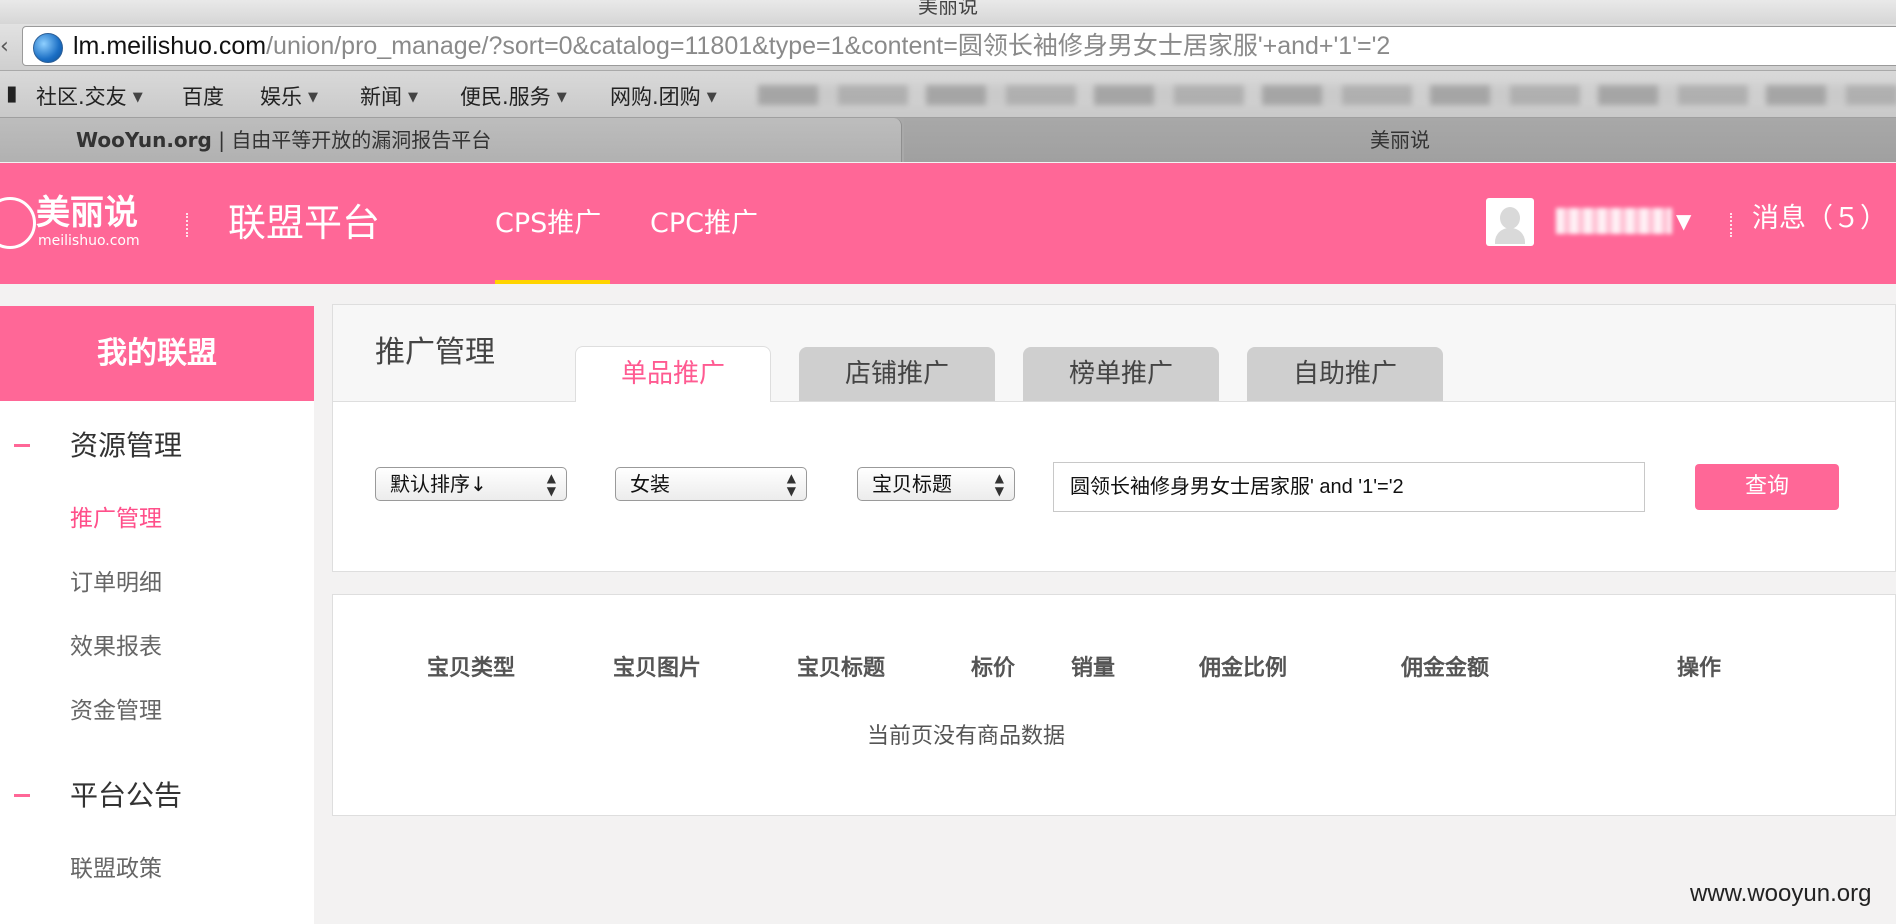 The width and height of the screenshot is (1896, 924). What do you see at coordinates (361, 140) in the screenshot?
I see `tab-desc: 自由平等开放的漏洞报告平台` at bounding box center [361, 140].